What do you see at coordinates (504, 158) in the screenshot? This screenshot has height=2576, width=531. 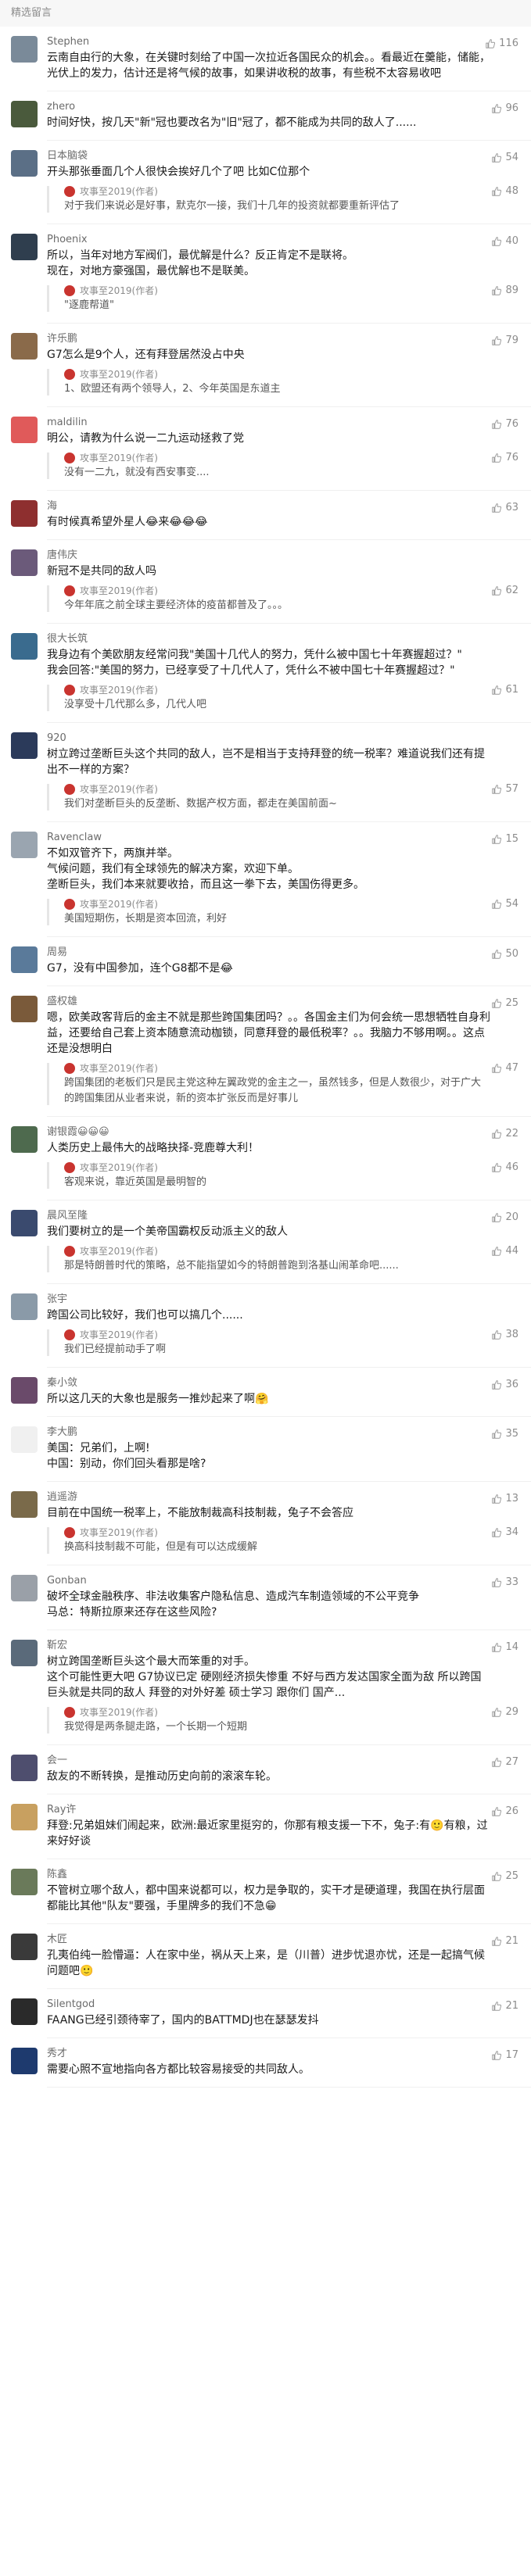 I see `like-button: 54` at bounding box center [504, 158].